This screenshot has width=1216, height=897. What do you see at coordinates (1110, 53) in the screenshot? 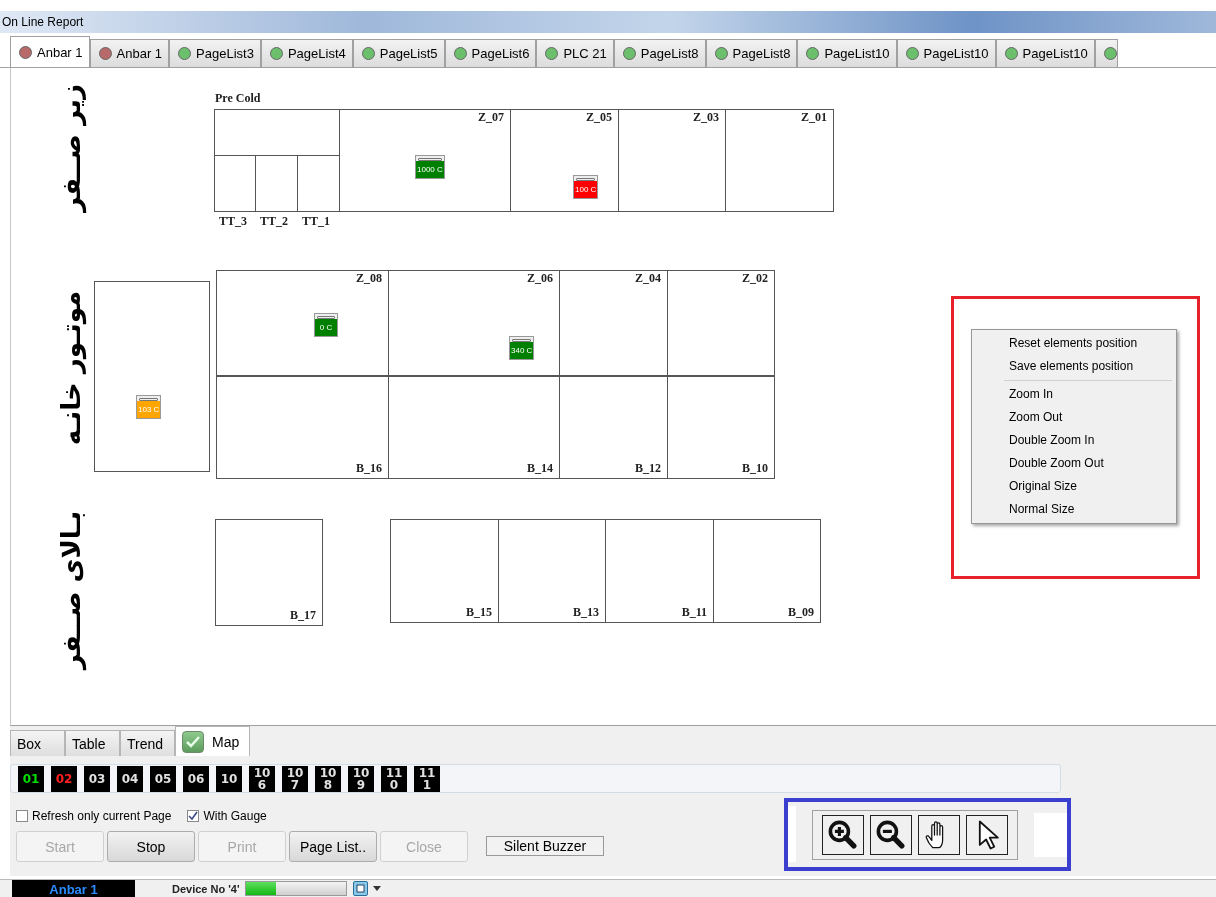
I see `status-dot` at bounding box center [1110, 53].